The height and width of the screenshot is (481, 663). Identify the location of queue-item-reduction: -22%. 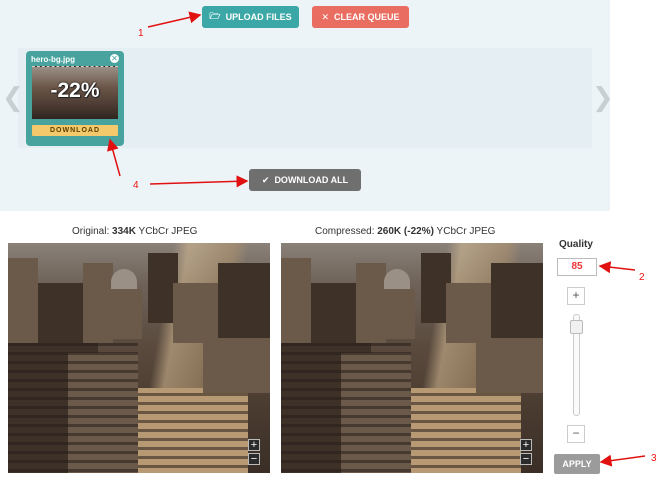
(75, 90).